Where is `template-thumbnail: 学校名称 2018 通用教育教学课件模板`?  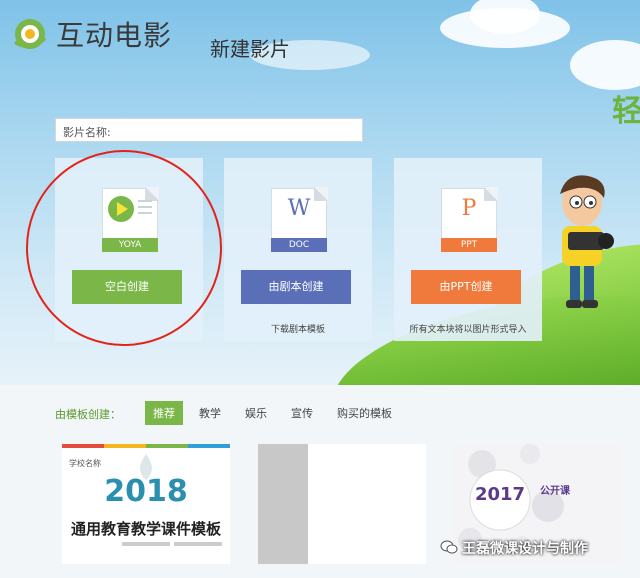
template-thumbnail: 学校名称 2018 通用教育教学课件模板 is located at coordinates (146, 504).